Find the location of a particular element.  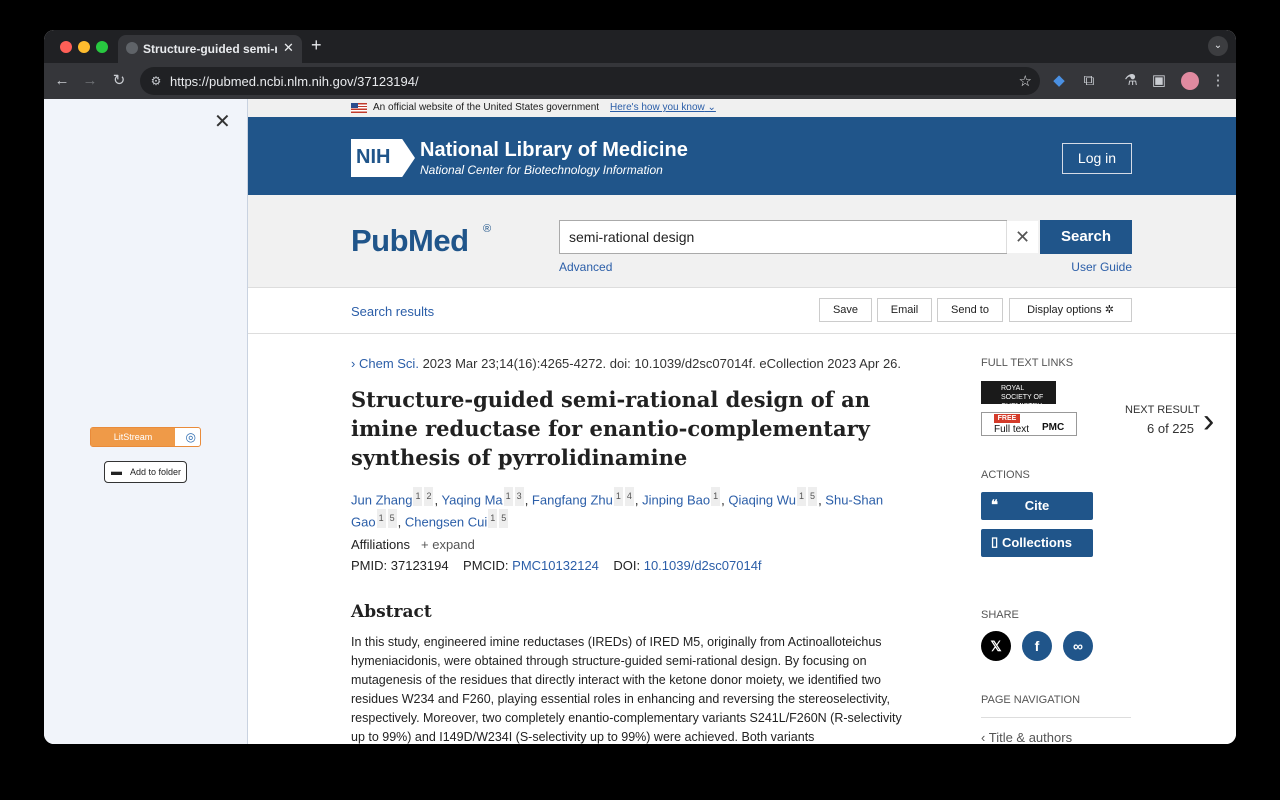

share-heading: SHARE is located at coordinates (1000, 615).